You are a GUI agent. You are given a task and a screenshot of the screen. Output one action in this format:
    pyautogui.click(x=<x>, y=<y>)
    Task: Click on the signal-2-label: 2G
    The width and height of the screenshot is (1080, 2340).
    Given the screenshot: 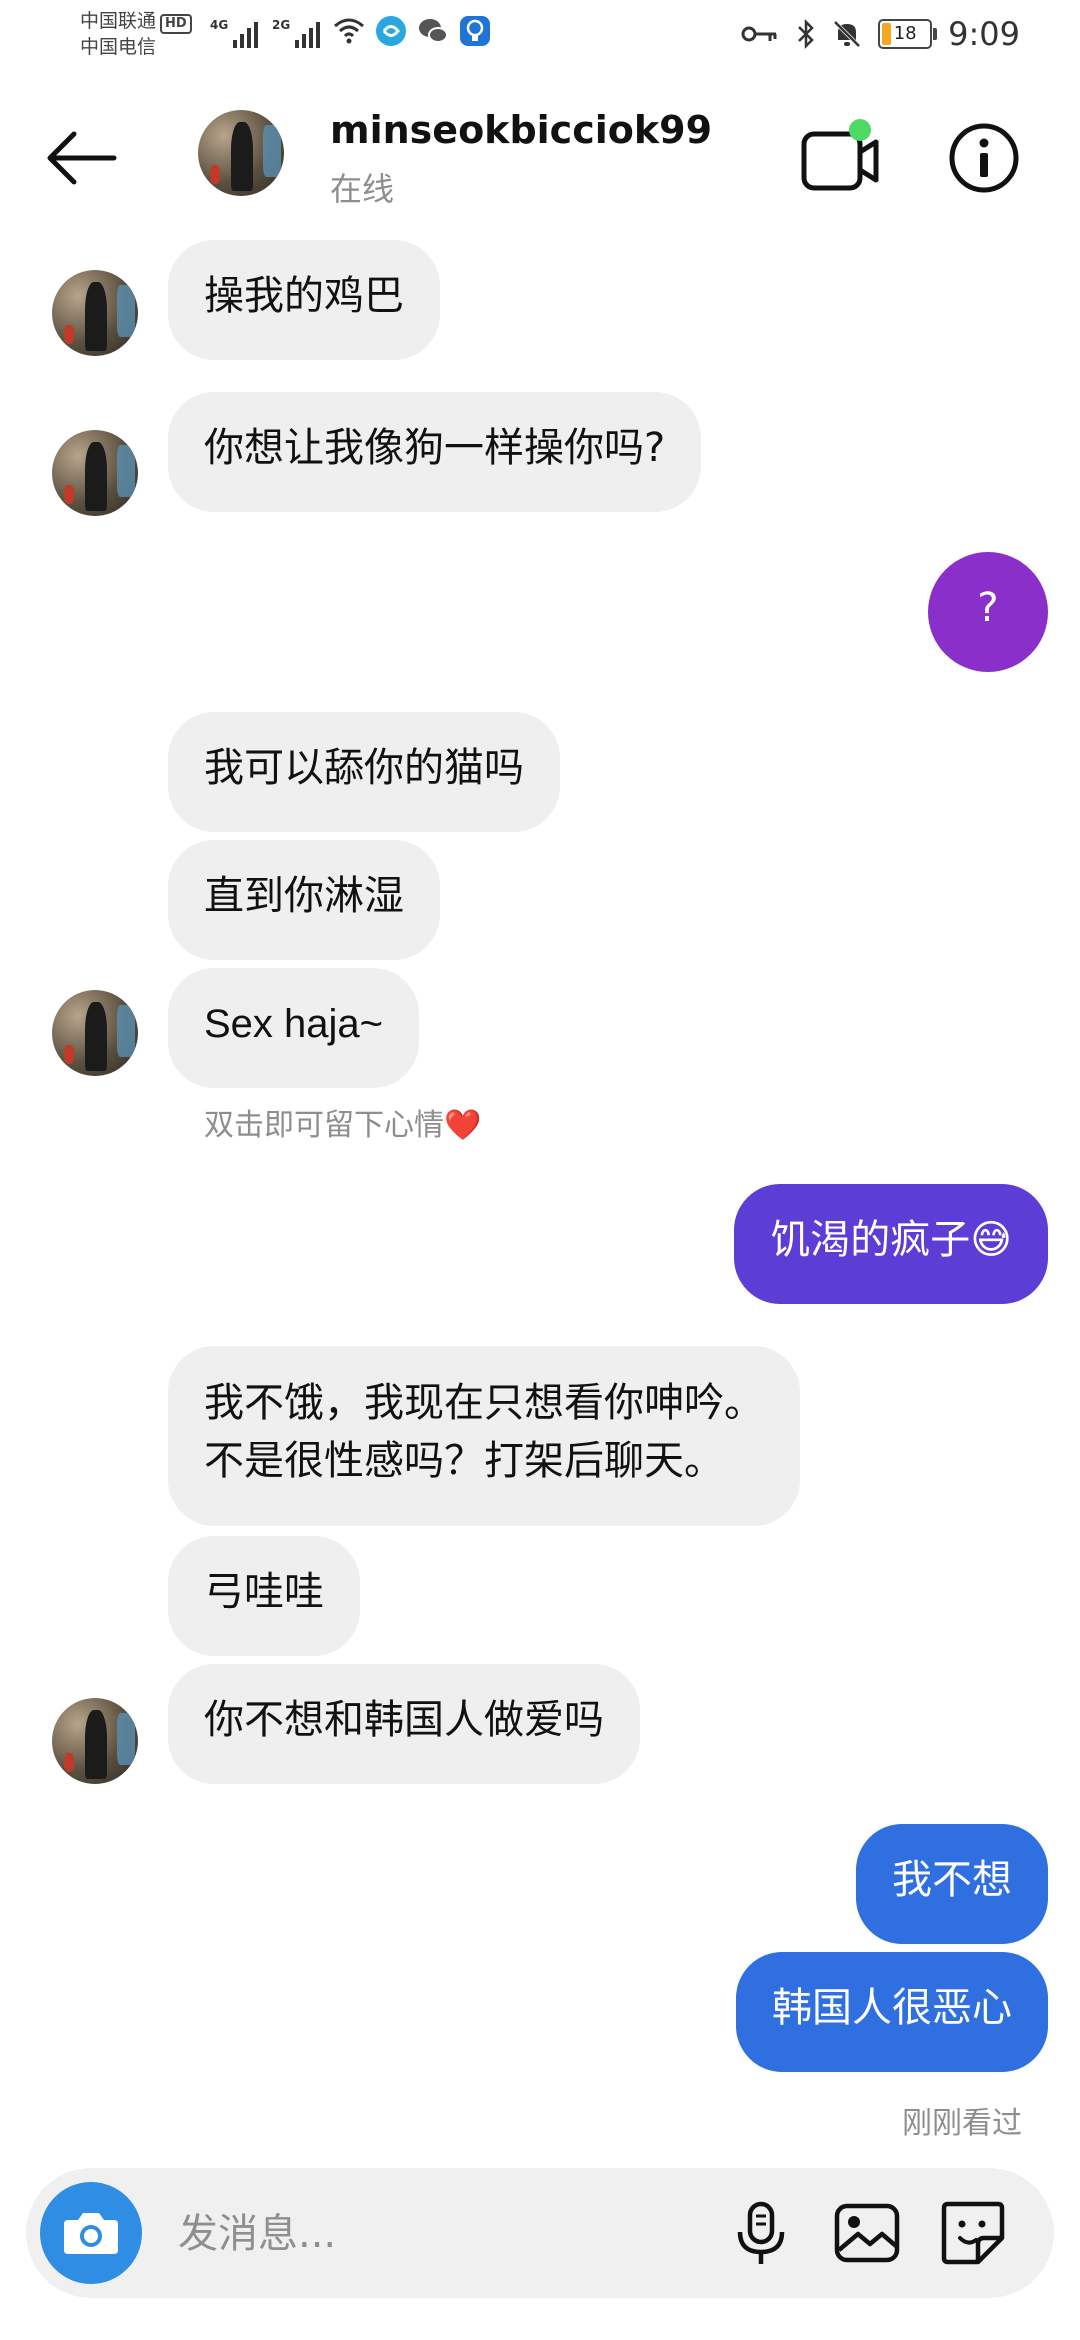 What is the action you would take?
    pyautogui.click(x=281, y=25)
    